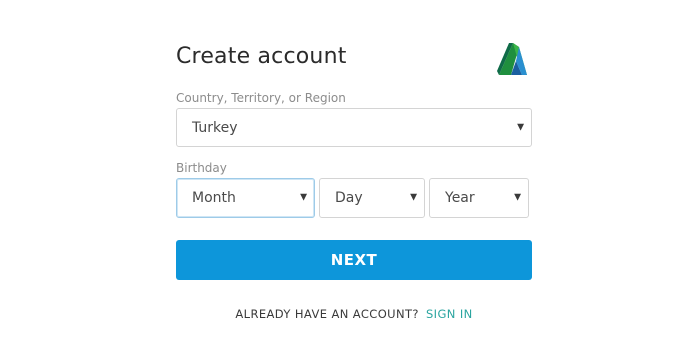  I want to click on year-select-value: Year, so click(460, 198).